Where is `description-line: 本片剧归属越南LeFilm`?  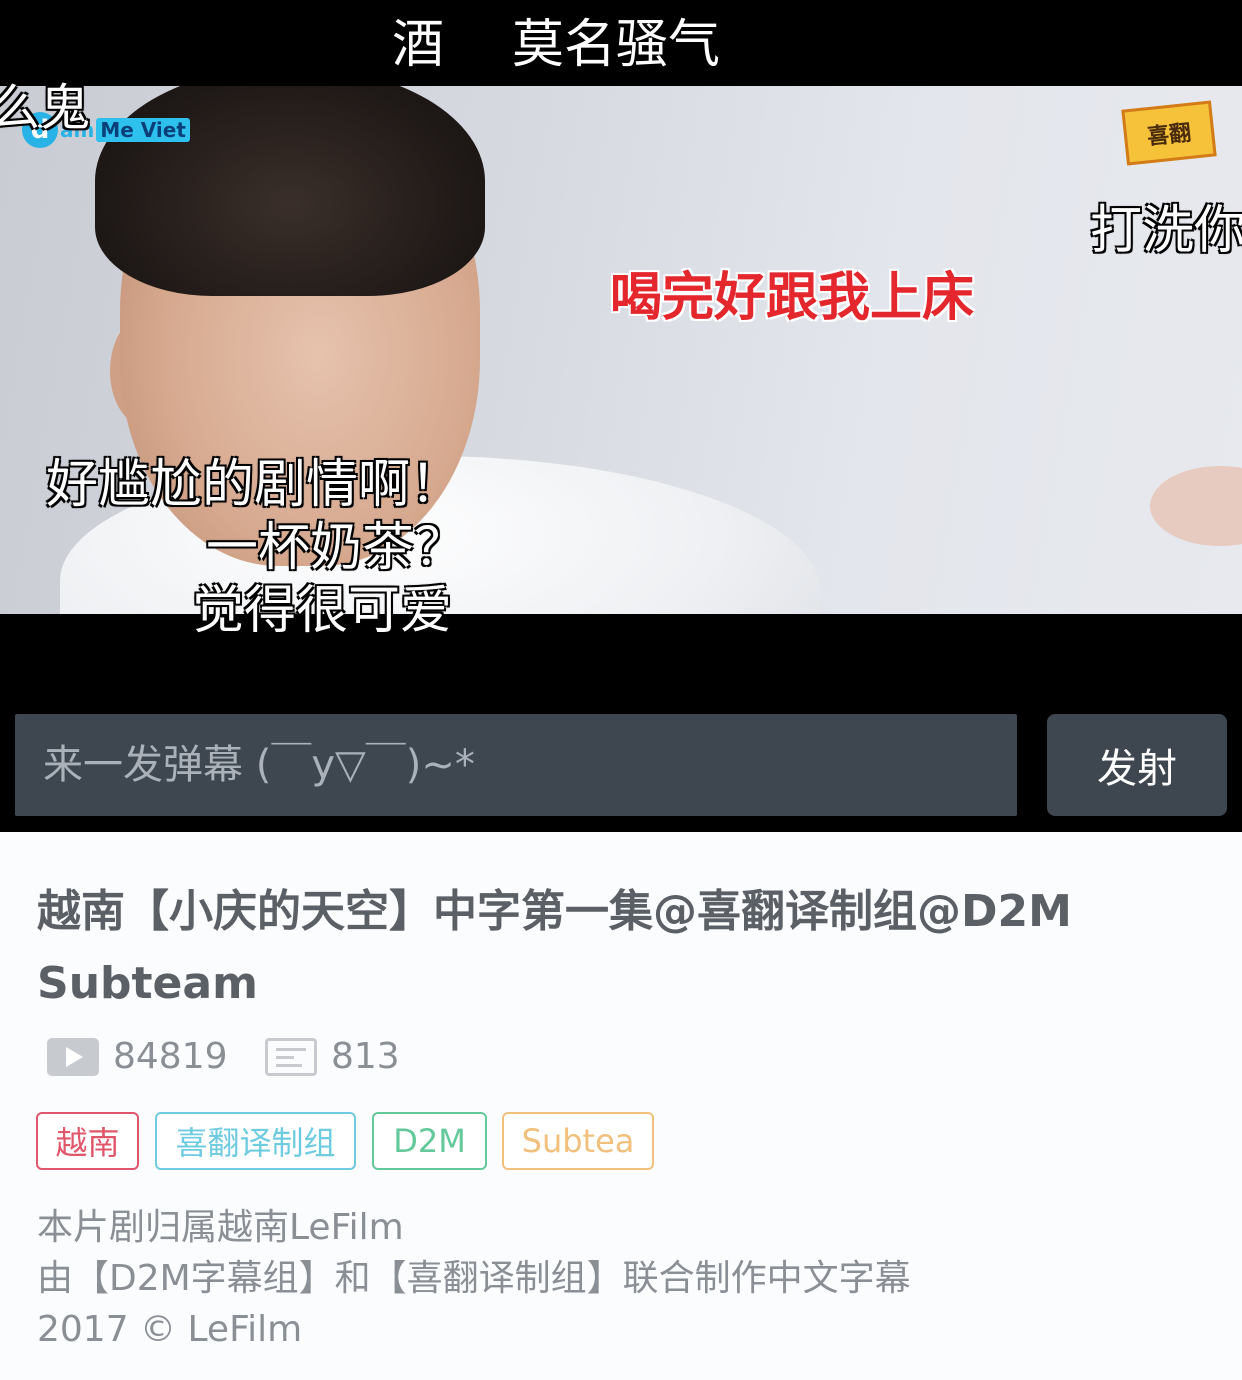
description-line: 本片剧归属越南LeFilm is located at coordinates (220, 1227).